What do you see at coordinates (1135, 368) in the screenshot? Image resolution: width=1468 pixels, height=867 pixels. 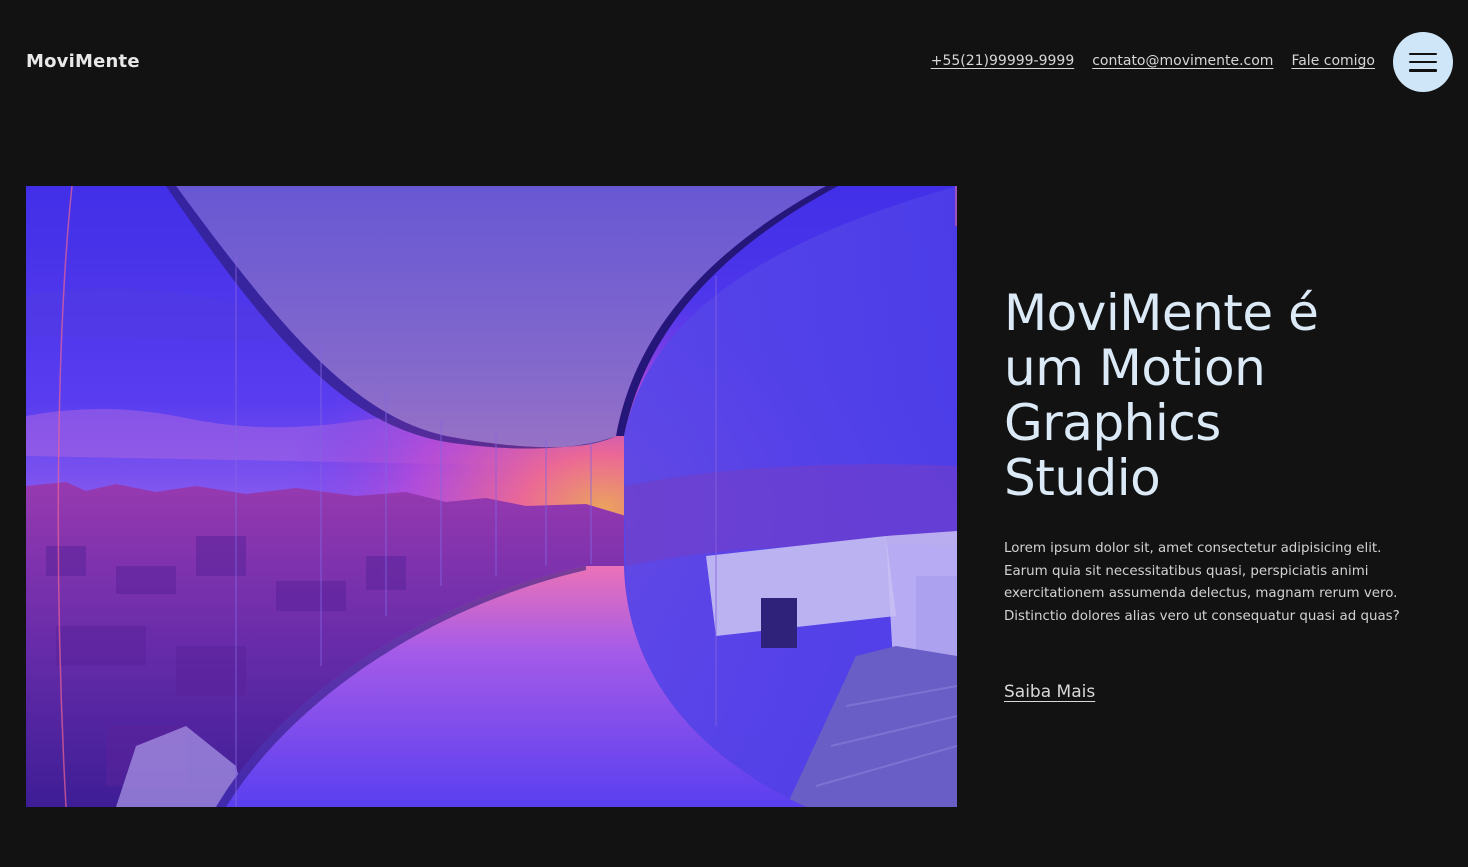 I see `hero-title-line: um Motion` at bounding box center [1135, 368].